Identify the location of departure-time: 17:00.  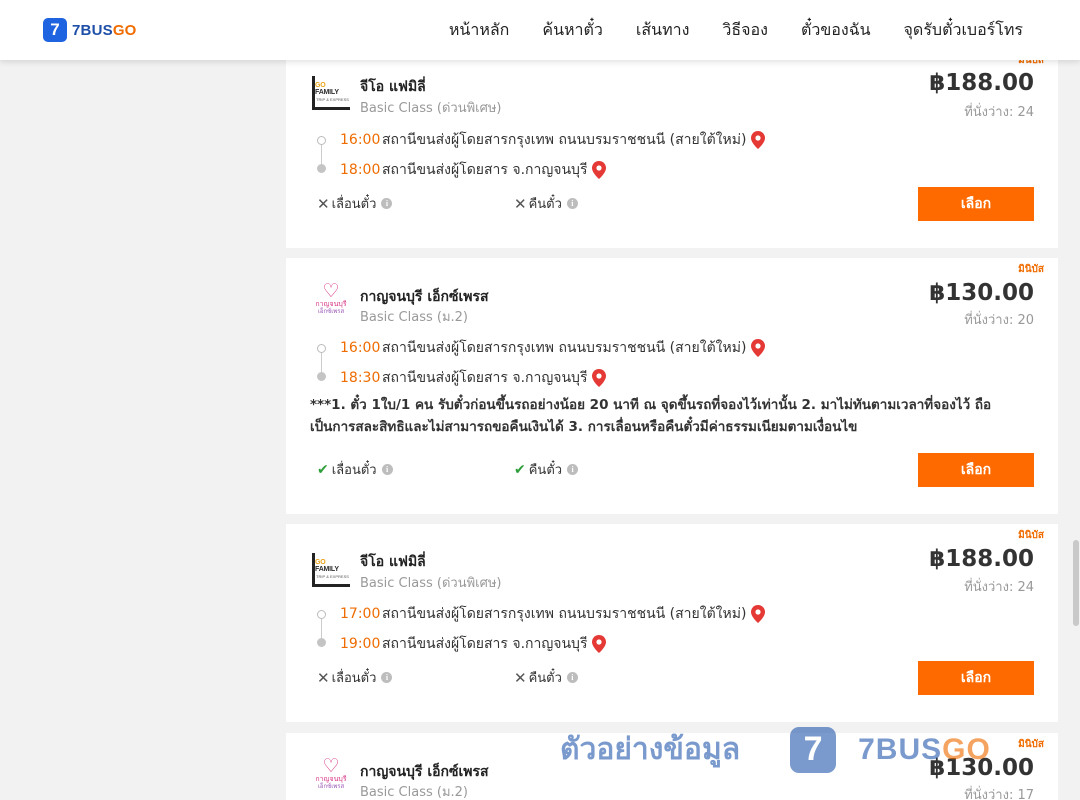
(360, 614).